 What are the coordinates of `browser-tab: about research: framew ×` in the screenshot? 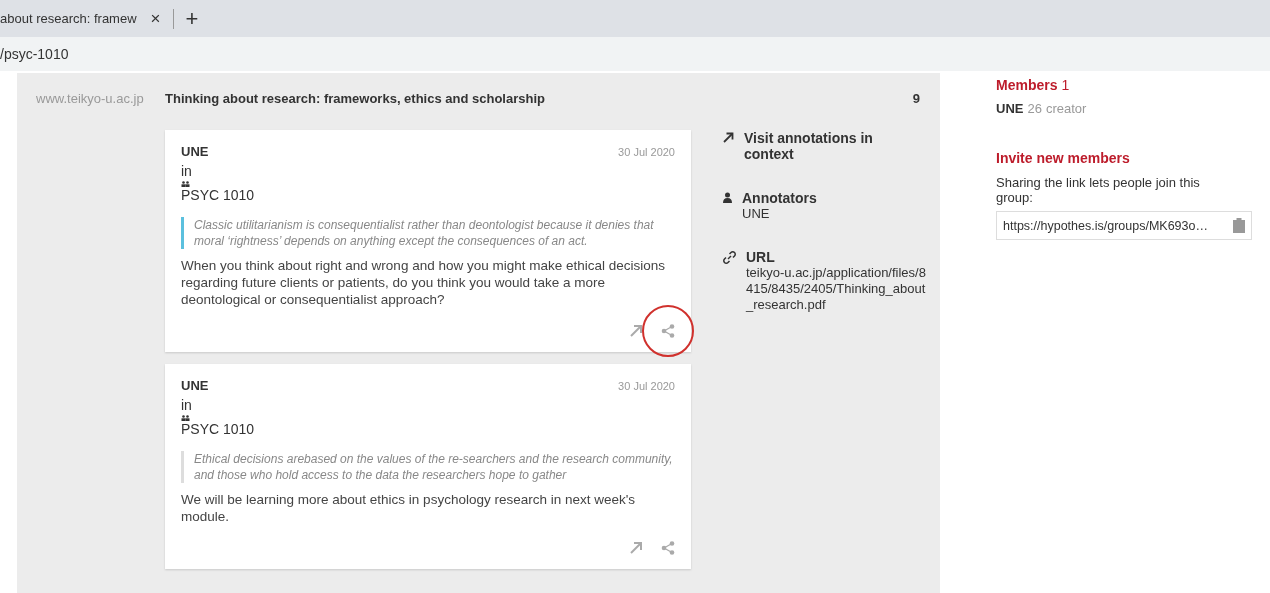 It's located at (87, 18).